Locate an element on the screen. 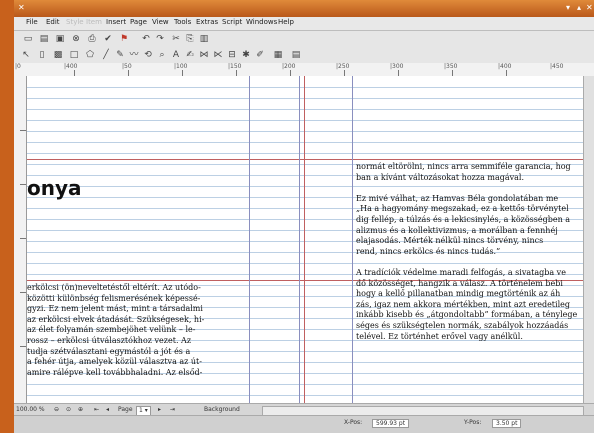 The height and width of the screenshot is (433, 594). zoom-field: 100.00 % is located at coordinates (30, 410).